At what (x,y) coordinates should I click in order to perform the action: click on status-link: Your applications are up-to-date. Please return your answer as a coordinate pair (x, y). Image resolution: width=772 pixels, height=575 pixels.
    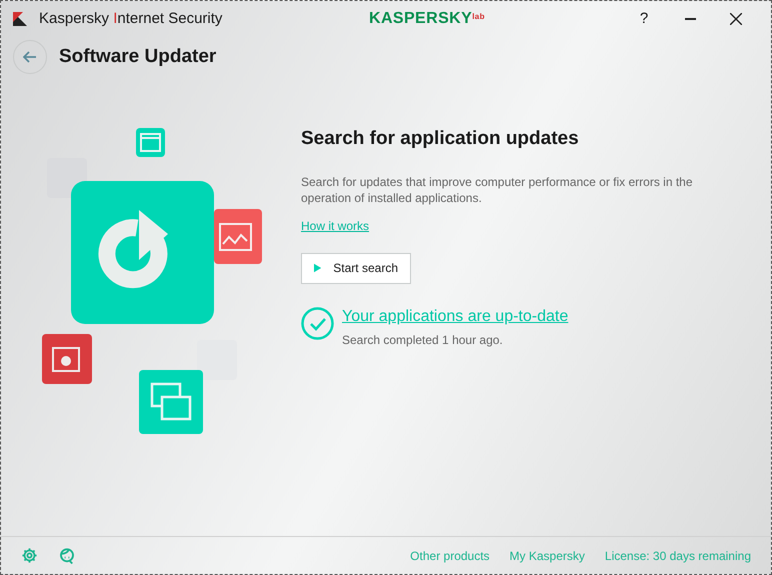
    Looking at the image, I should click on (455, 316).